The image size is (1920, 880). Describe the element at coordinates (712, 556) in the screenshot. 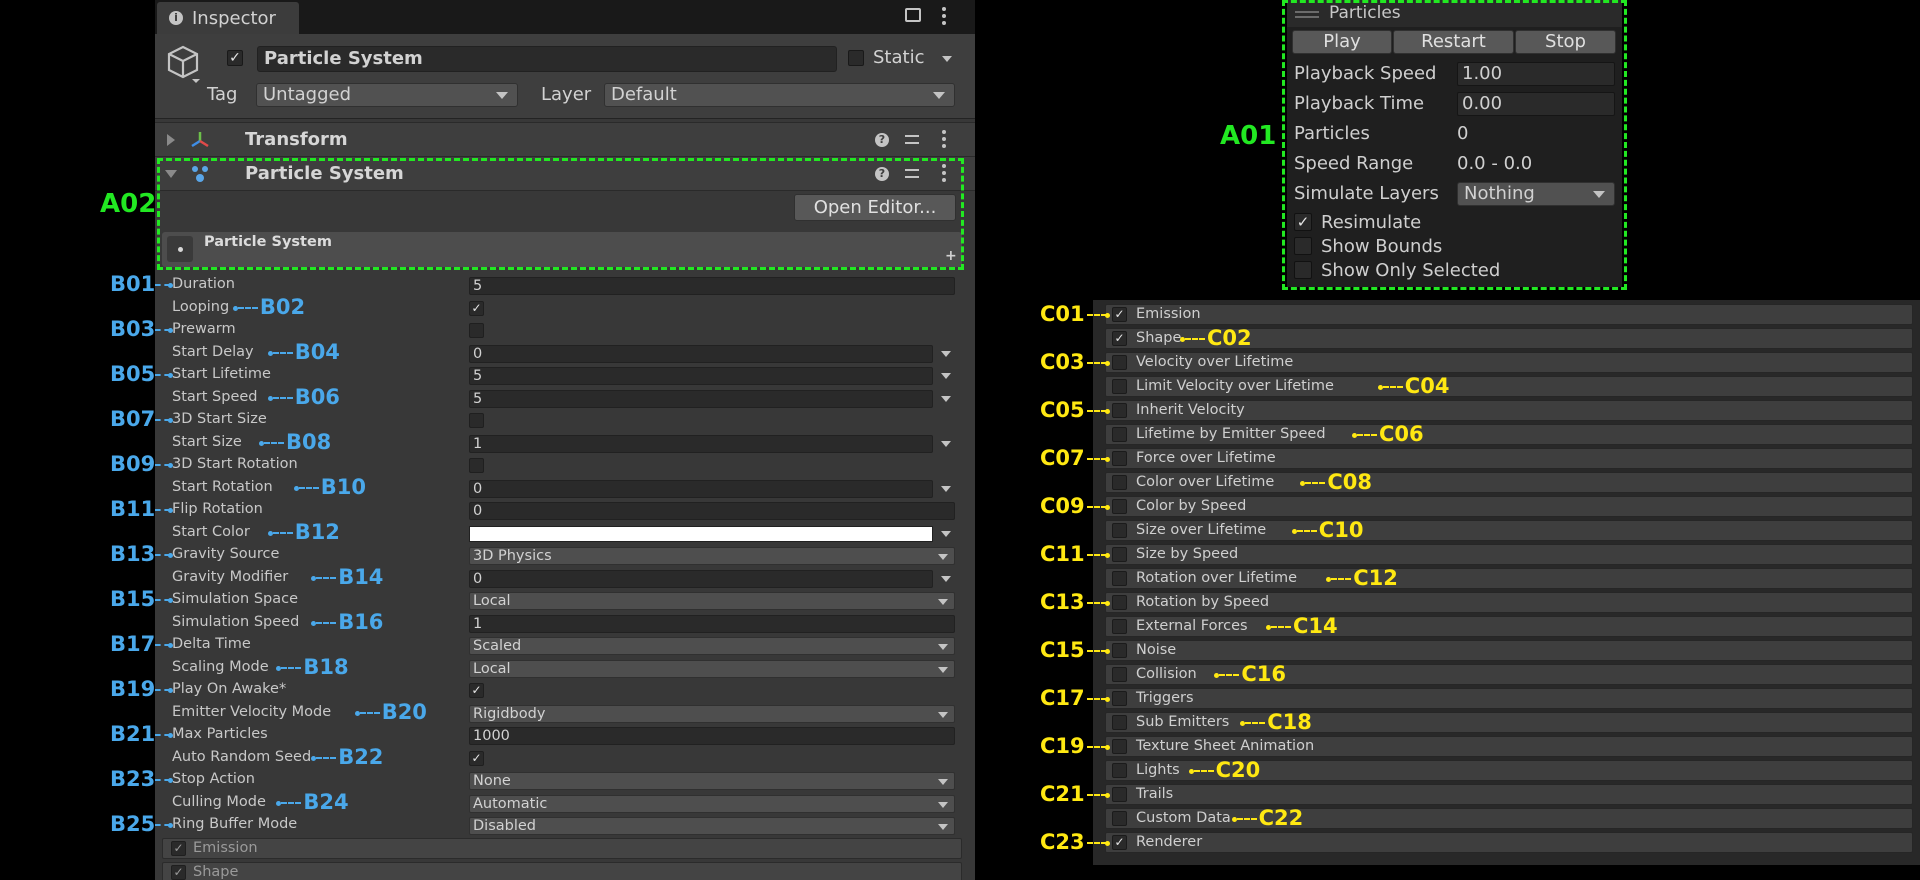

I see `property-dropdown: 3D Physics` at that location.